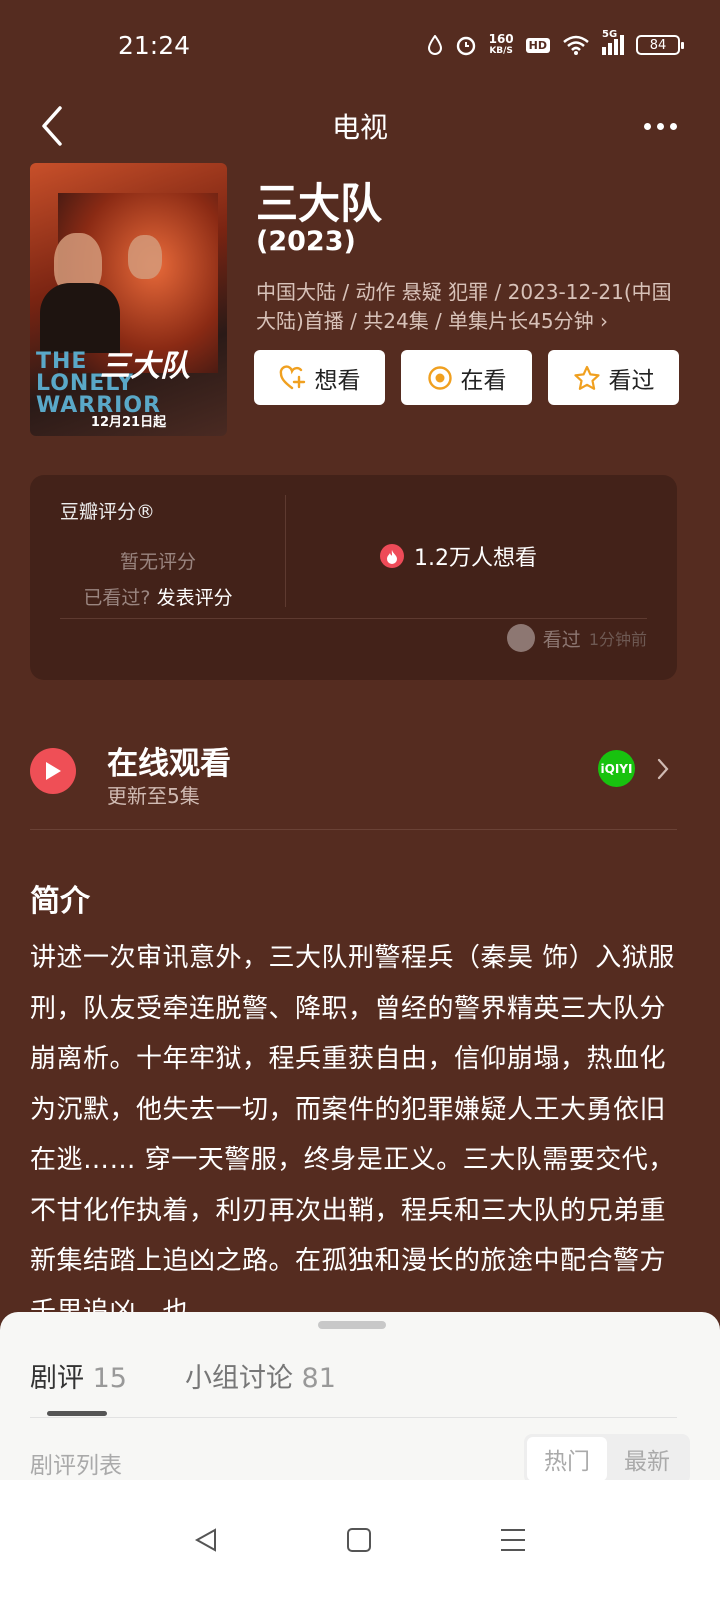  I want to click on rating-prompt: 已看过? 发表评分, so click(158, 596).